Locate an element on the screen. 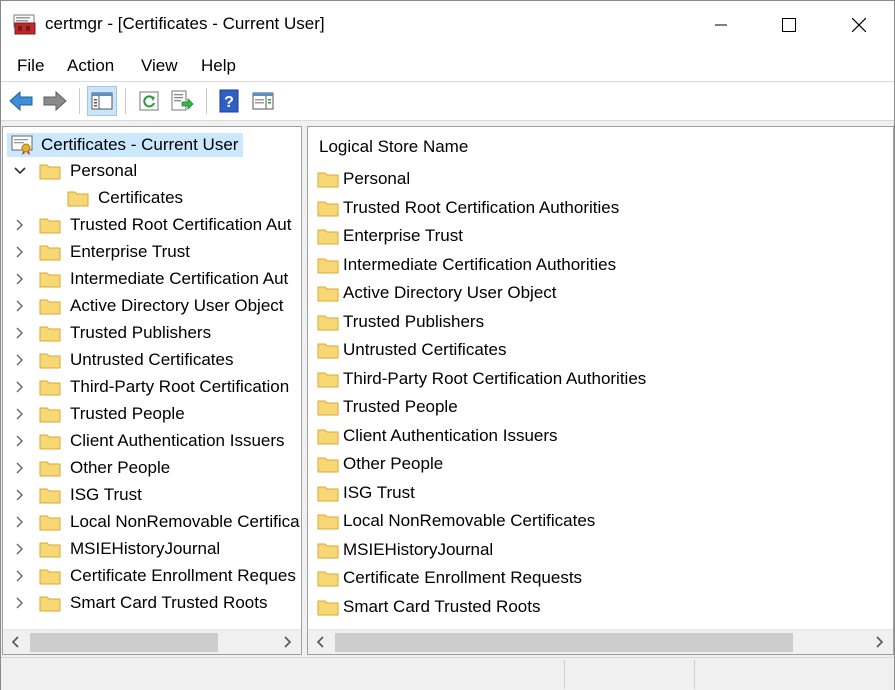 This screenshot has width=895, height=690. window-title: certmgr - [Certificates - Current User] is located at coordinates (185, 23).